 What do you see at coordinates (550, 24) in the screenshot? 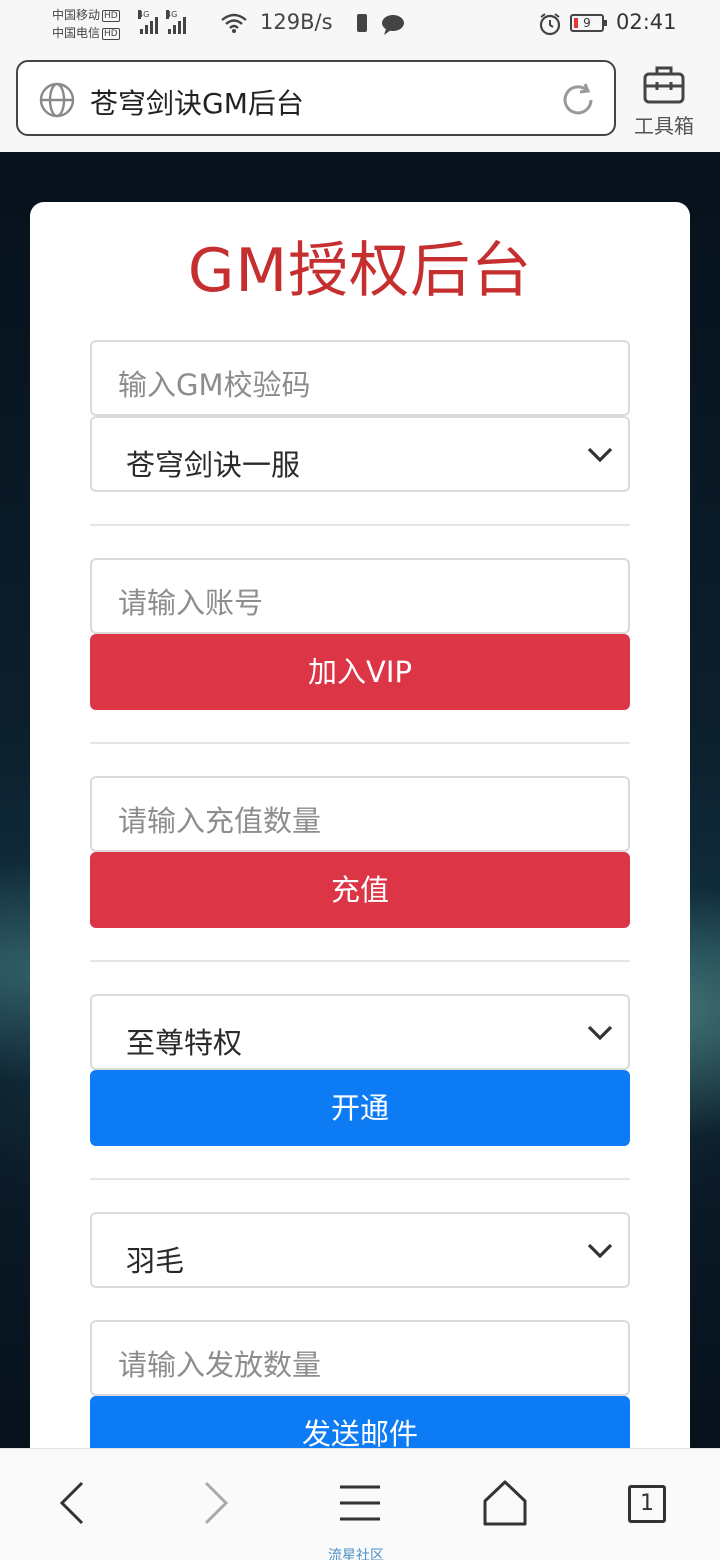
I see `alarm-icon` at bounding box center [550, 24].